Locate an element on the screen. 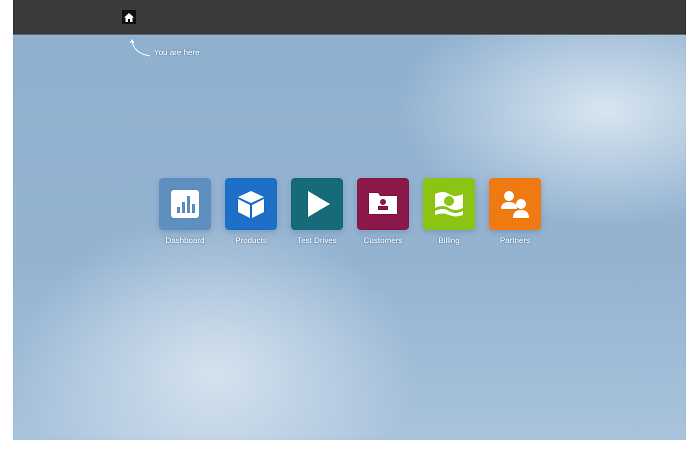 This screenshot has width=692, height=461. home-button is located at coordinates (129, 17).